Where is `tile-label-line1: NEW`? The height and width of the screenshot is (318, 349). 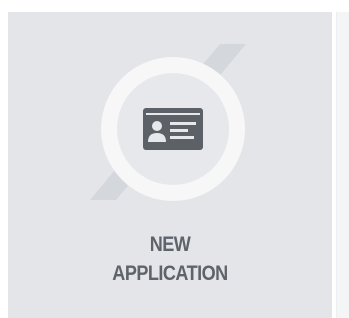
tile-label-line1: NEW is located at coordinates (170, 244).